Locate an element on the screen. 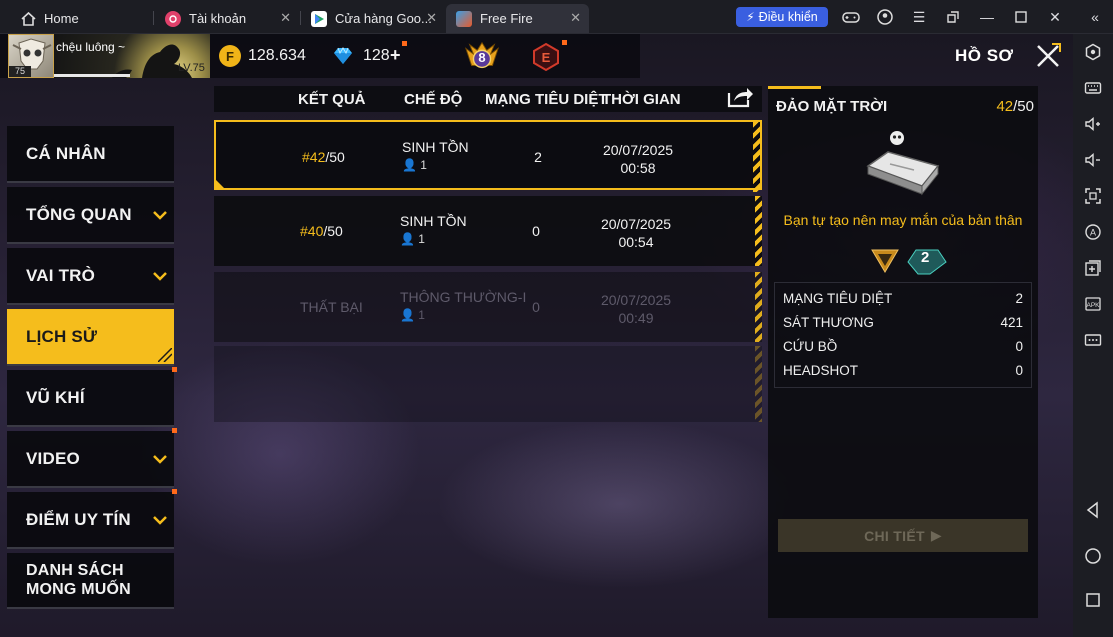 The image size is (1113, 637). menu-weapons-label: VŨ KHÍ is located at coordinates (55, 397).